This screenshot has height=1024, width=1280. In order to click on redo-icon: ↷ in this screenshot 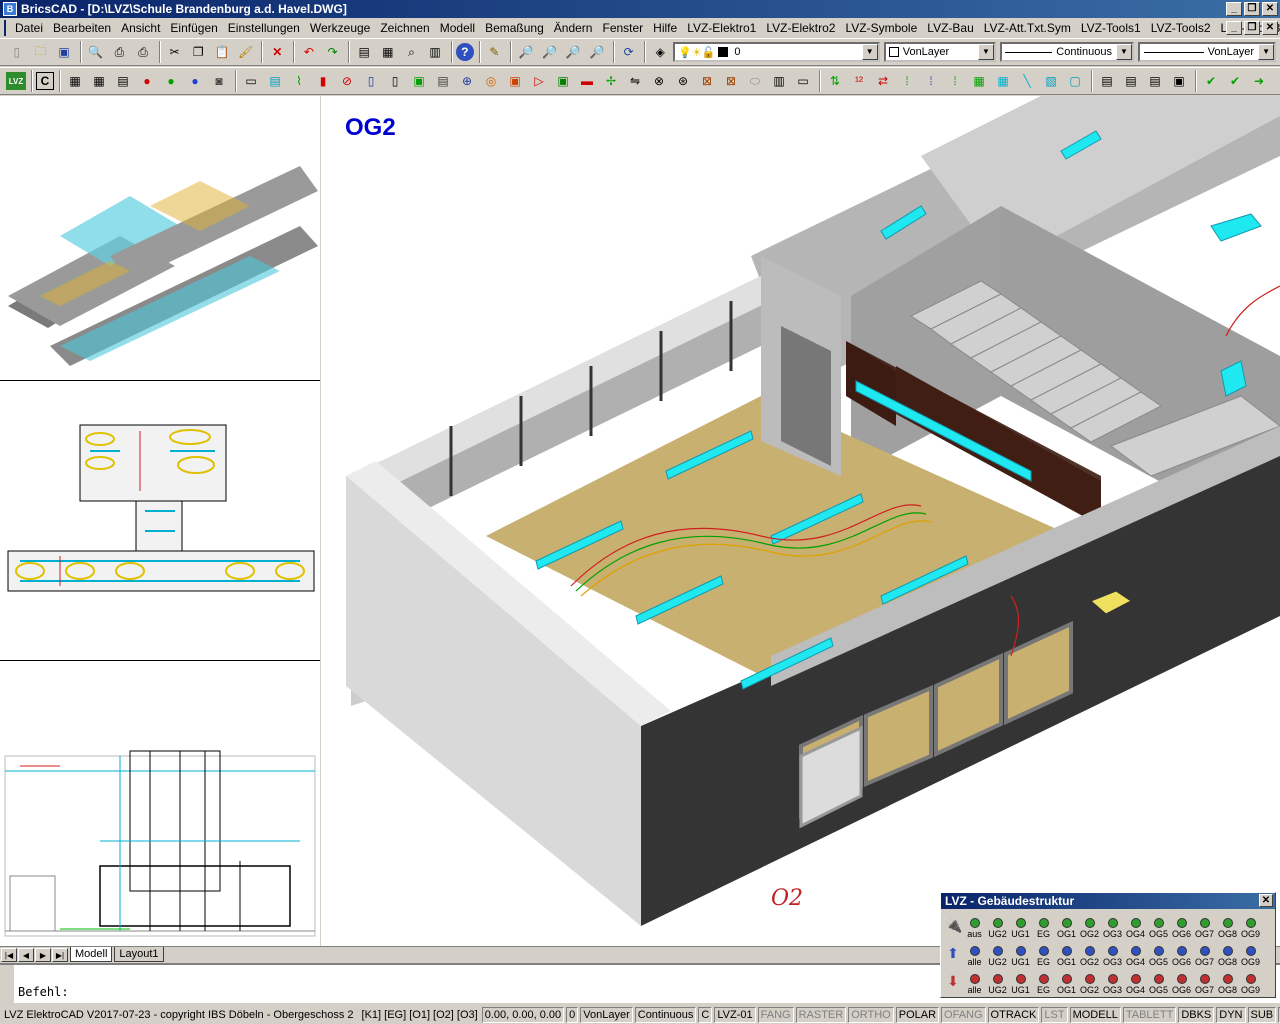, I will do `click(333, 52)`.